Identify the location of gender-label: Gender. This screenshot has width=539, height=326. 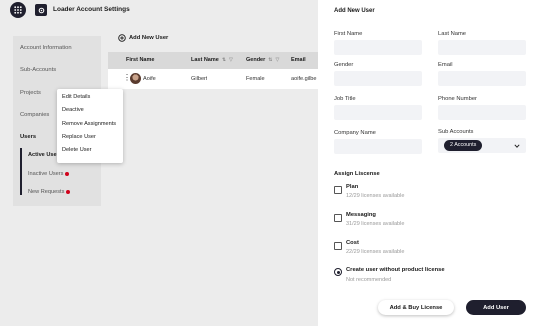
(344, 65).